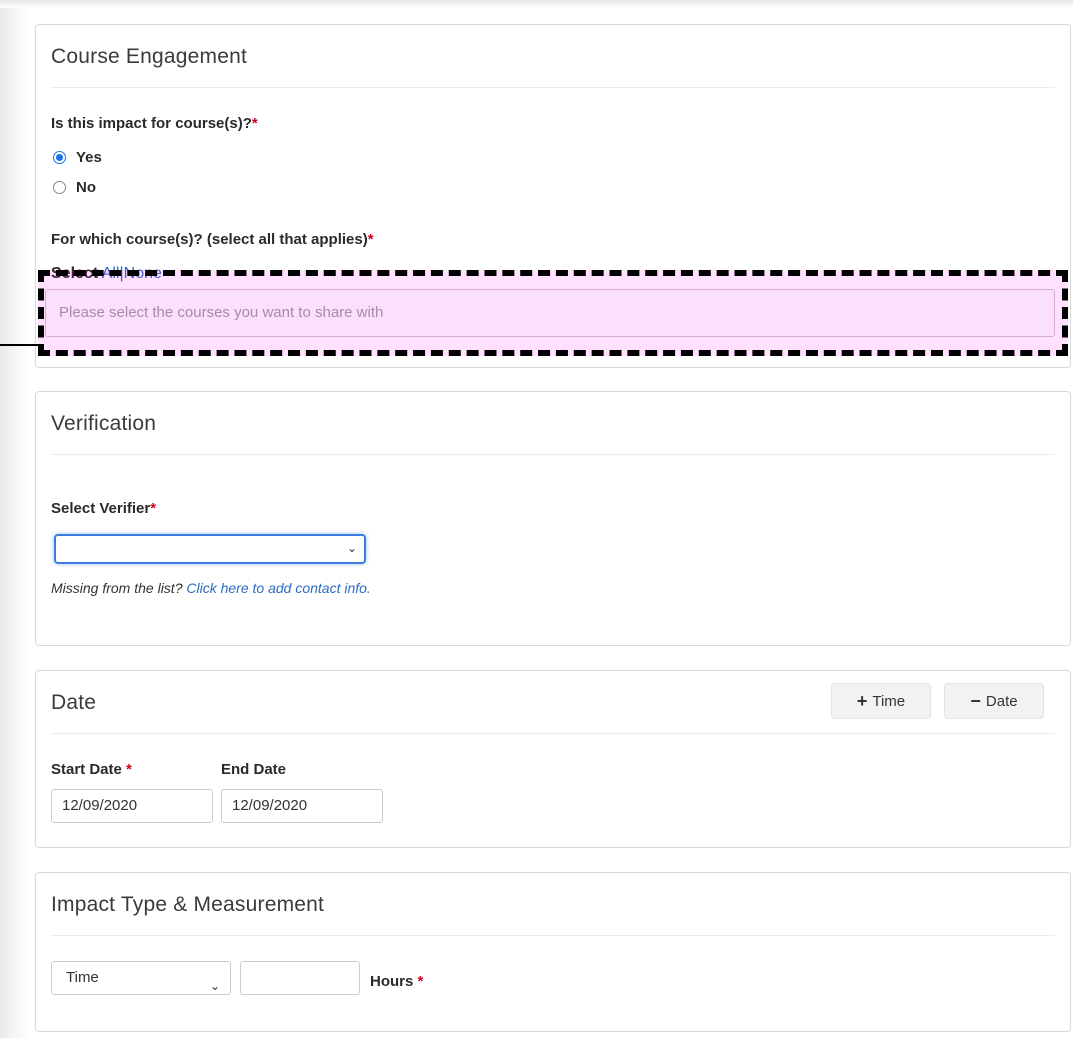 The image size is (1073, 1038). Describe the element at coordinates (86, 187) in the screenshot. I see `radio-no-label: No` at that location.